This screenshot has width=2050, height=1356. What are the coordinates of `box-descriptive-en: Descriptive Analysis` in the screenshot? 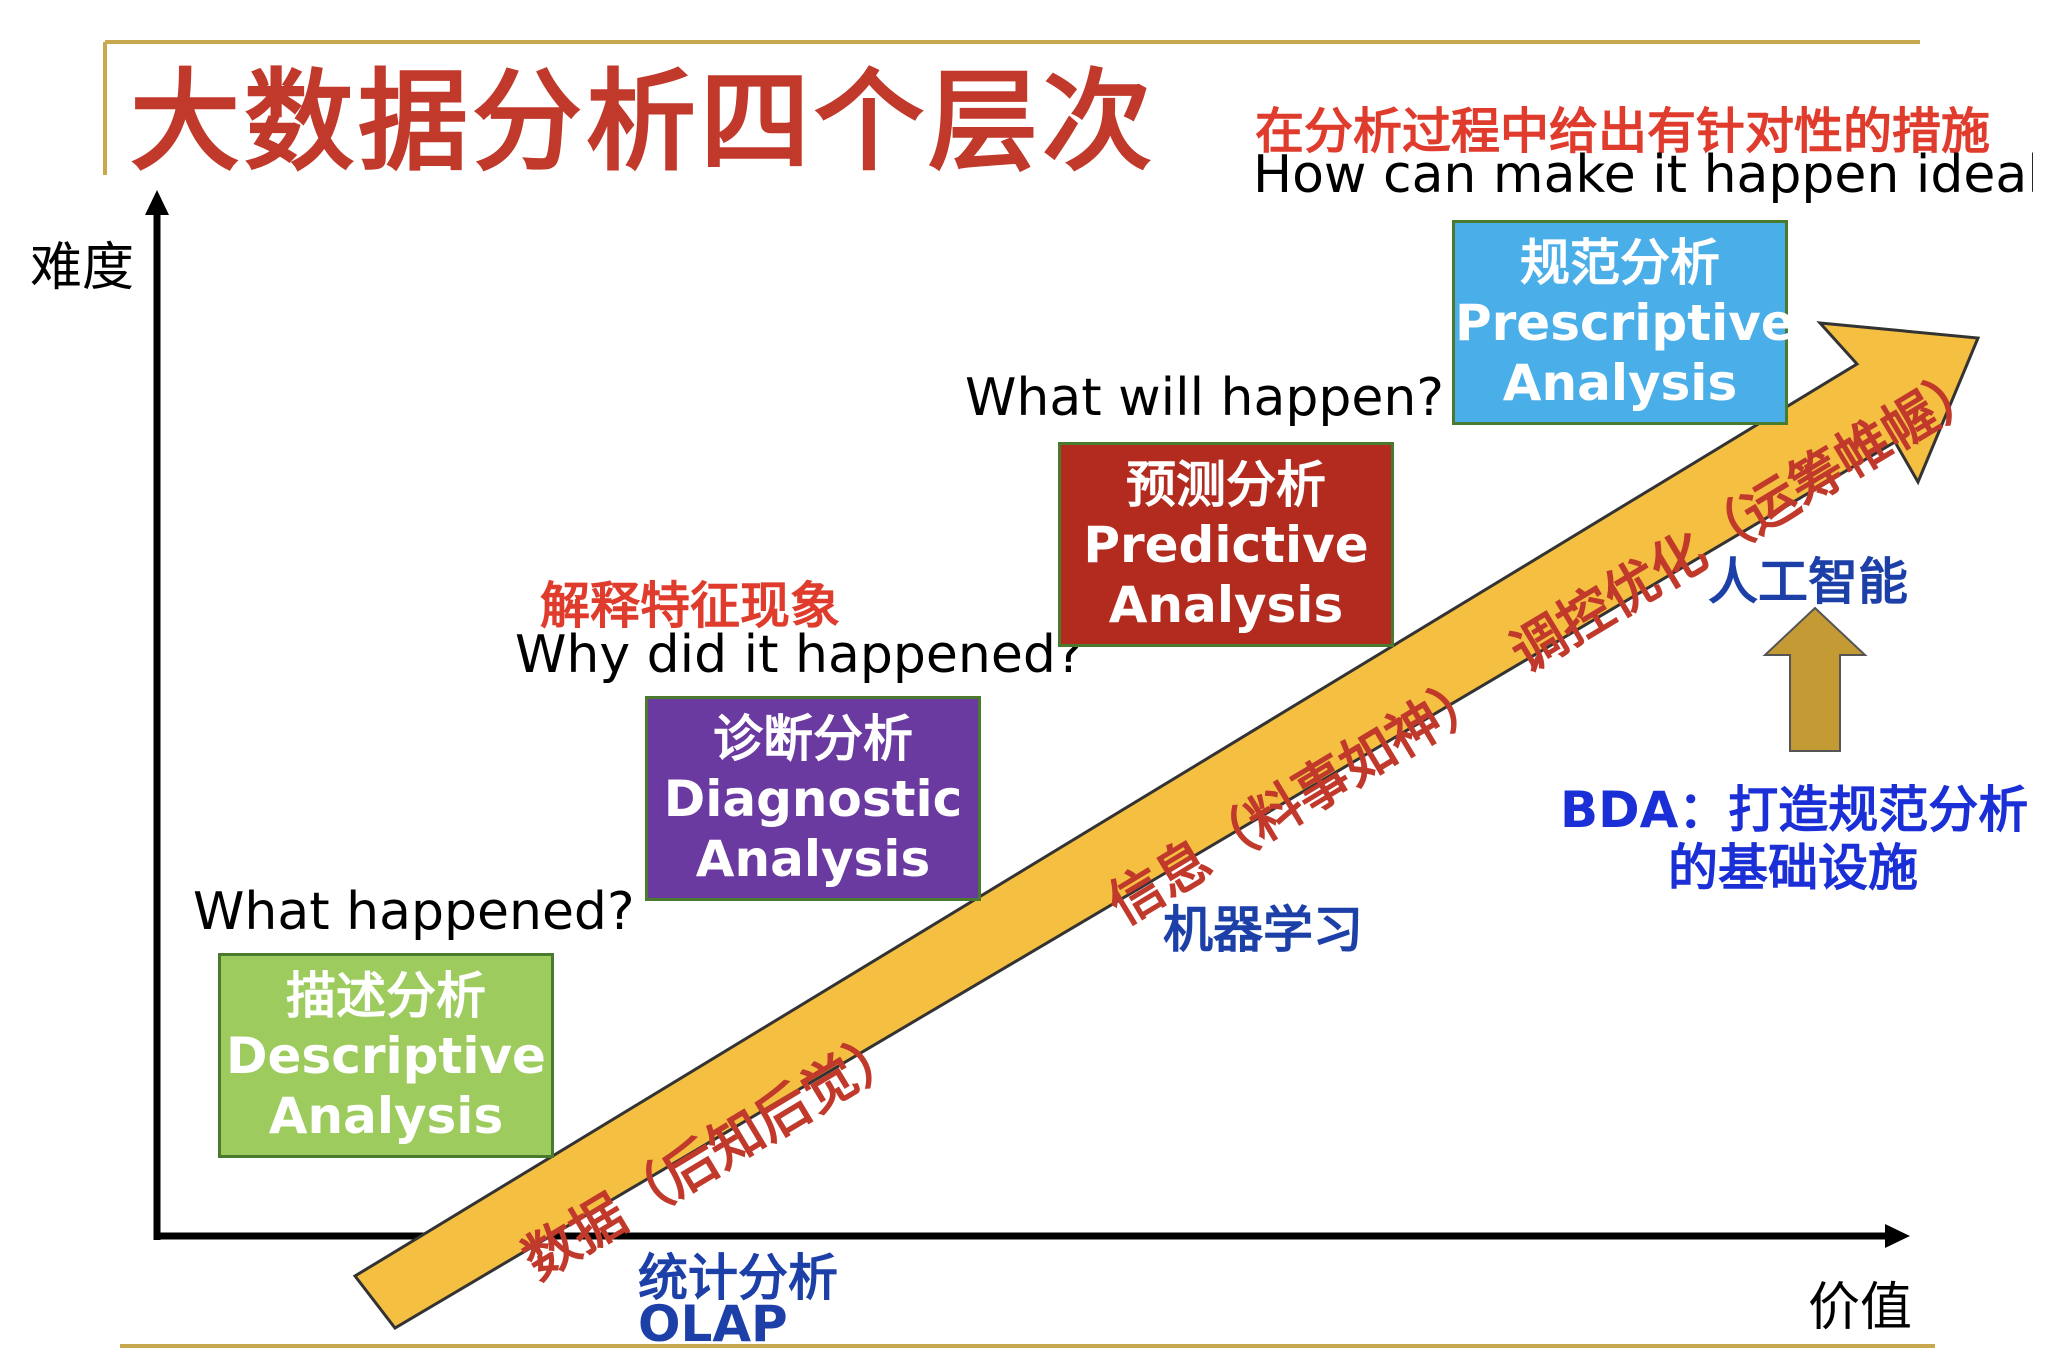 It's located at (386, 1085).